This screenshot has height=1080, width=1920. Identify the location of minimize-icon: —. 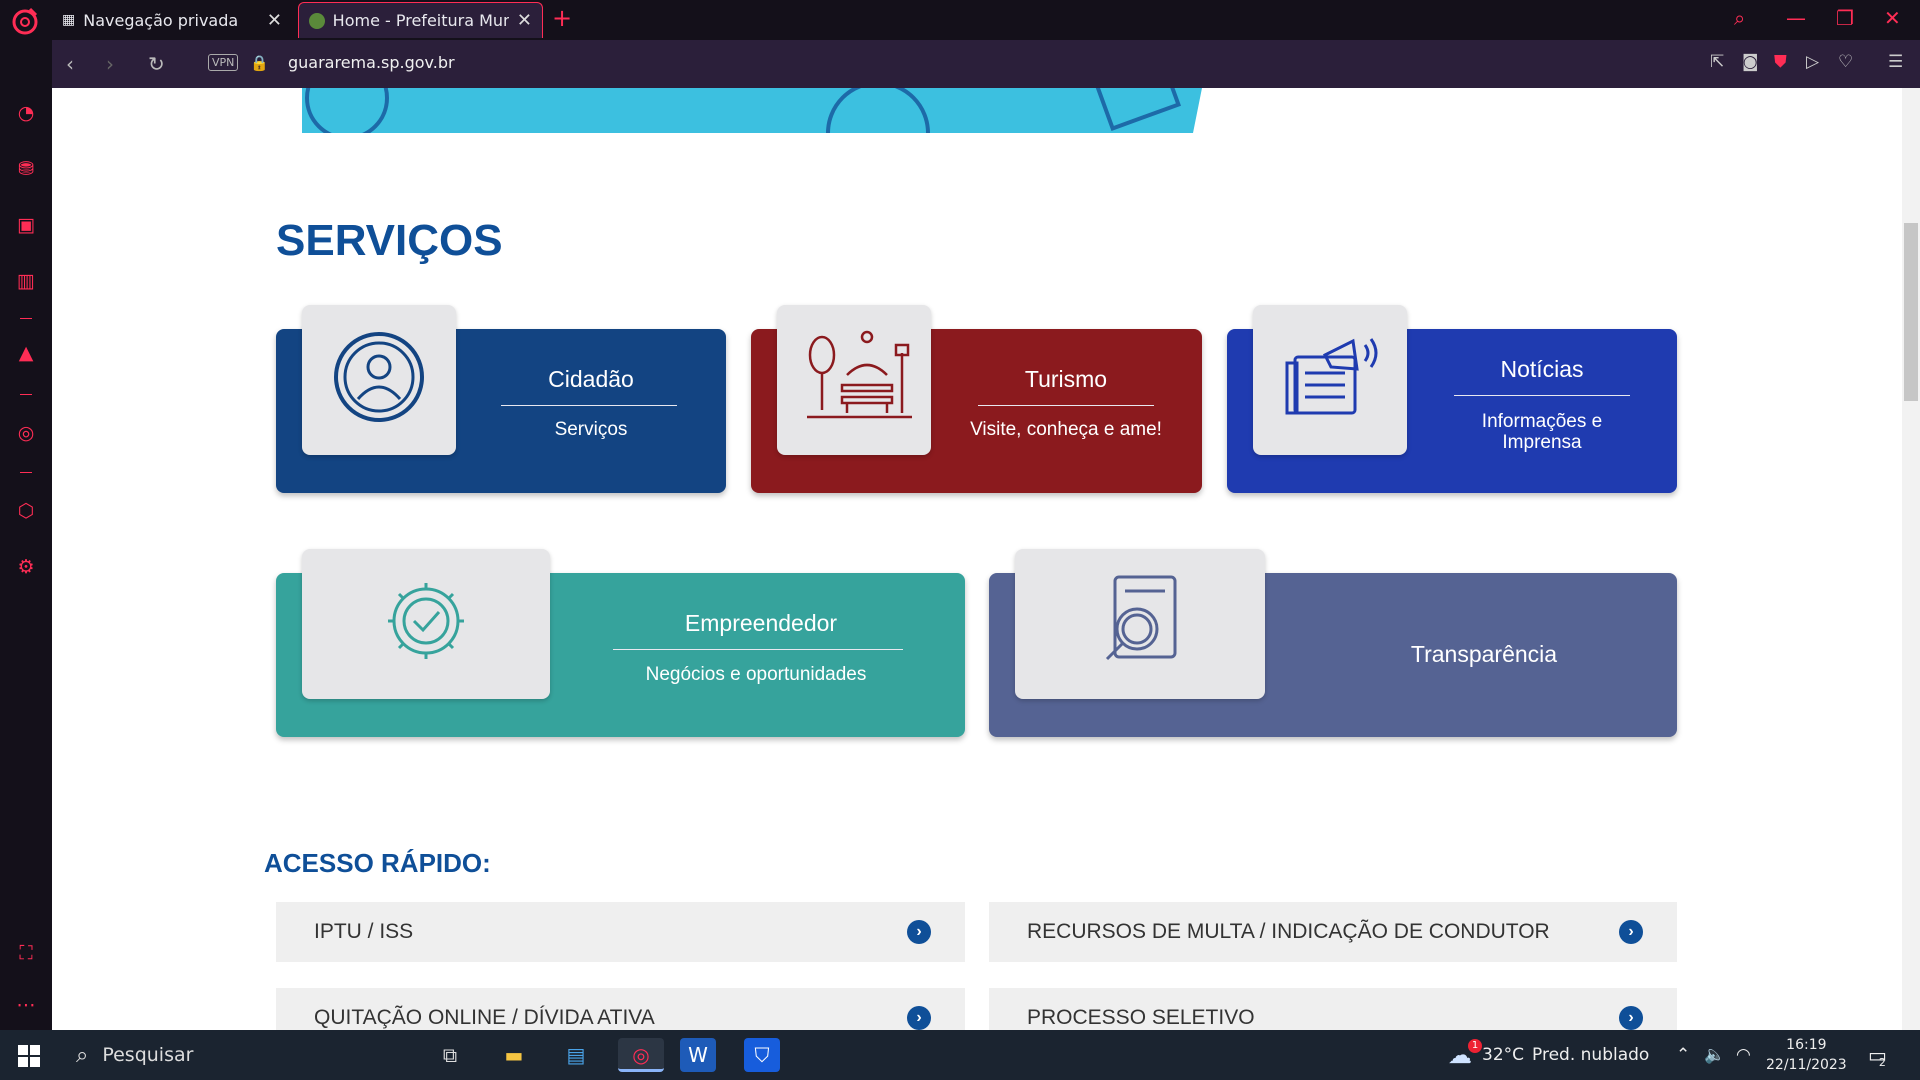
(1796, 18).